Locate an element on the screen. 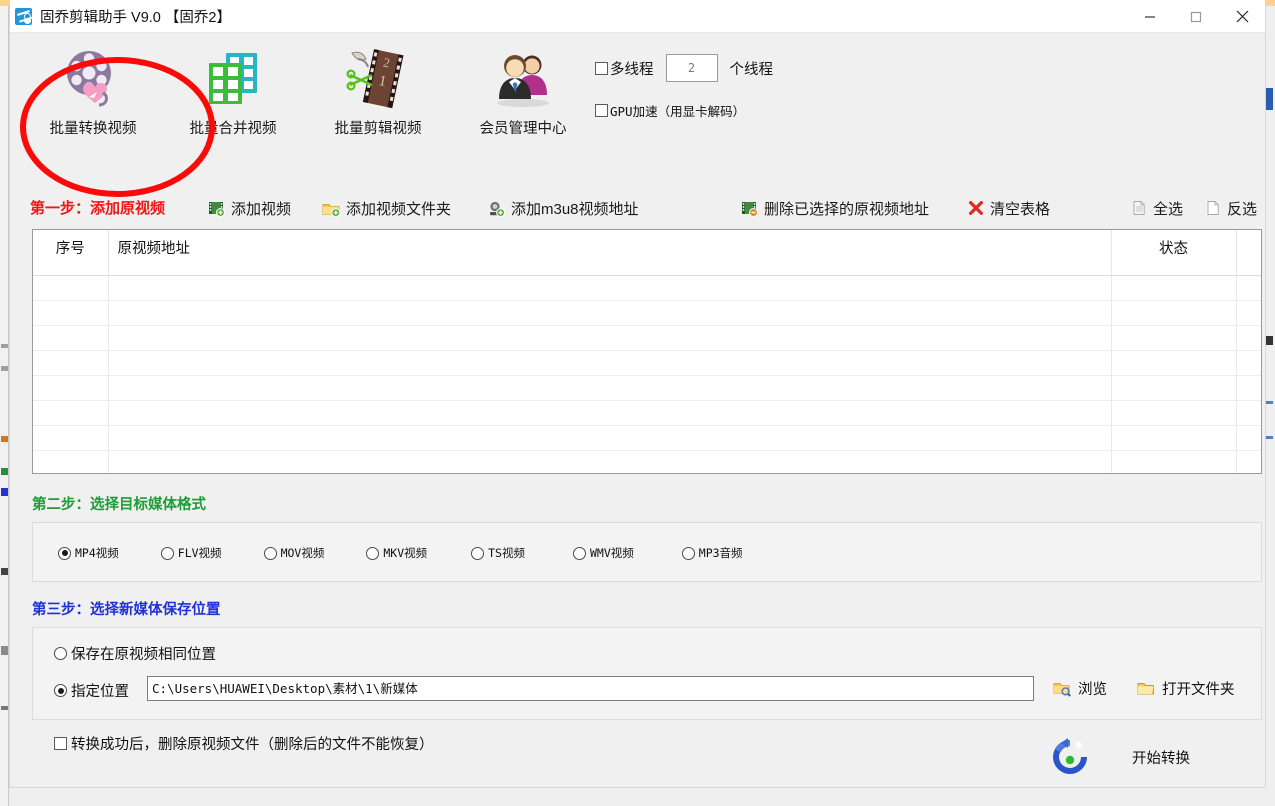  bottom-area: 转换成功后，删除原视频文件（删除后的文件不能恢复） 开始转换 is located at coordinates (637, 755).